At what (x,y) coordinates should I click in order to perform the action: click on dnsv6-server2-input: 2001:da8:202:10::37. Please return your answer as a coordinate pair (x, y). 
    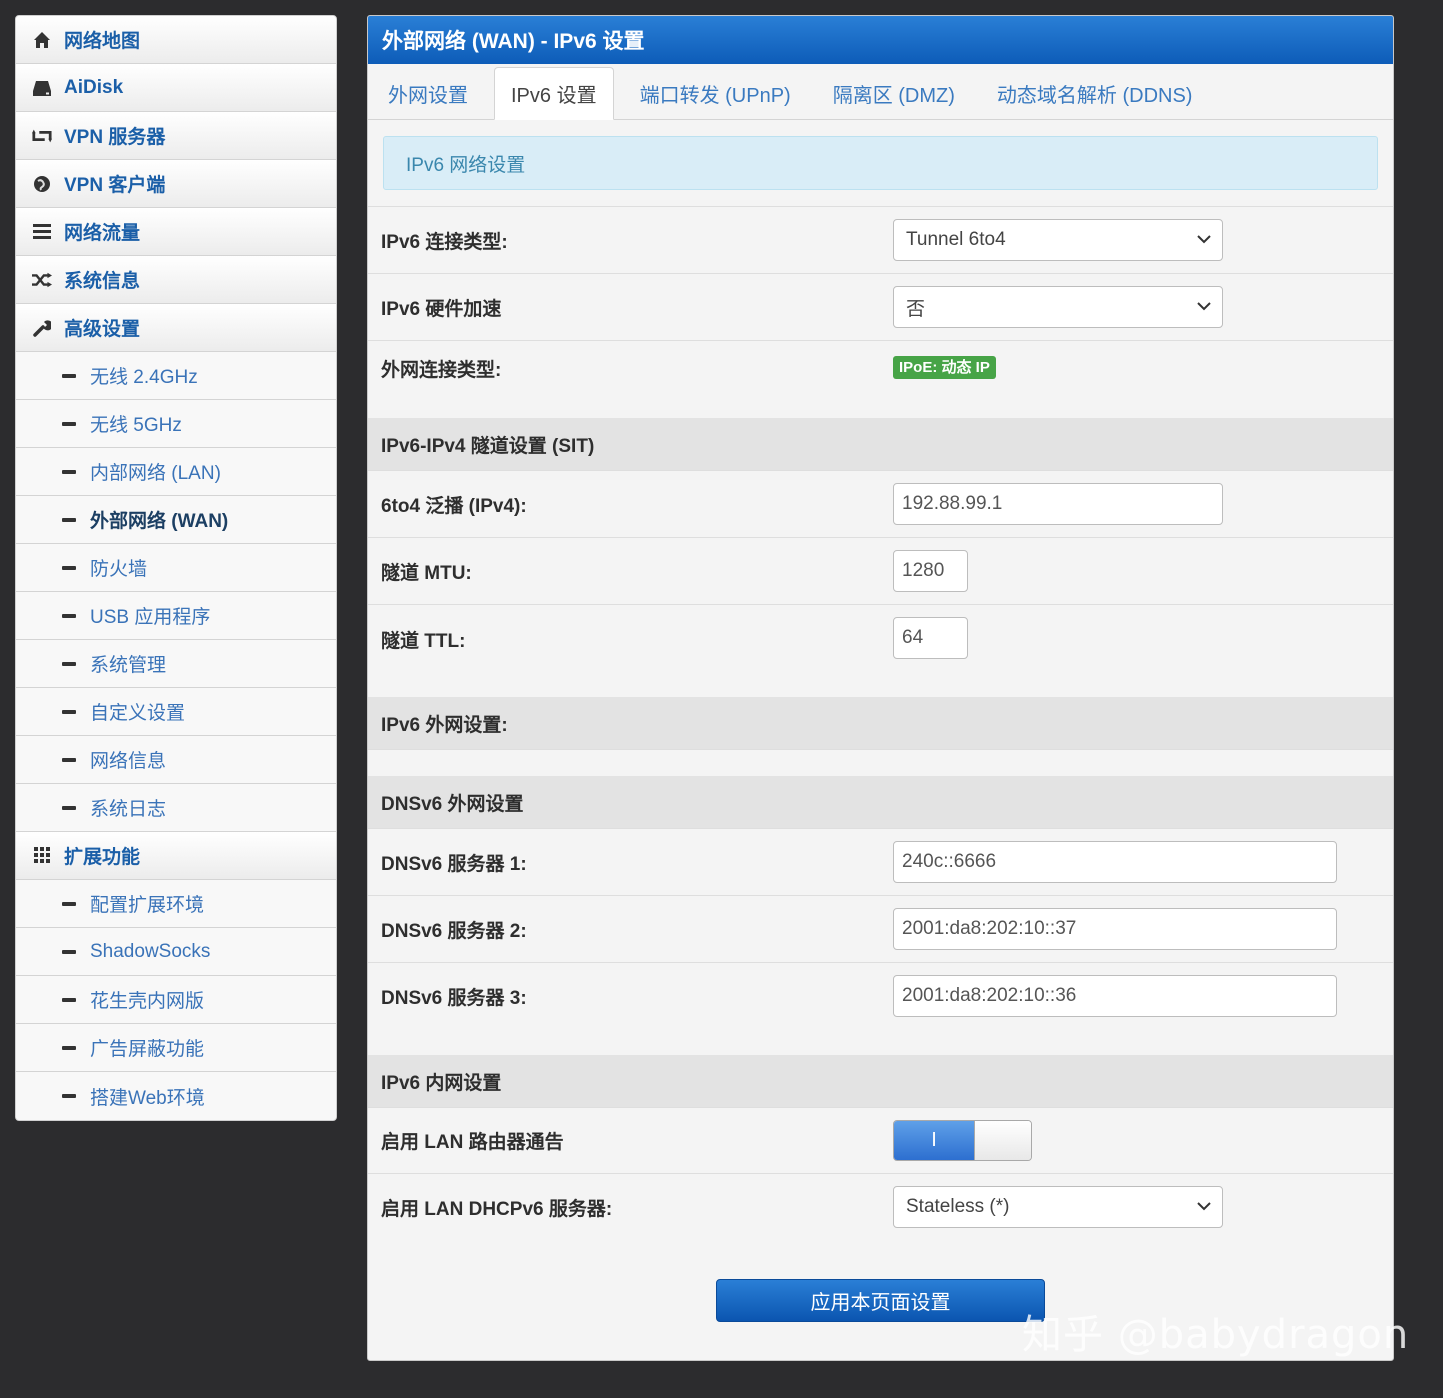
    Looking at the image, I should click on (1115, 929).